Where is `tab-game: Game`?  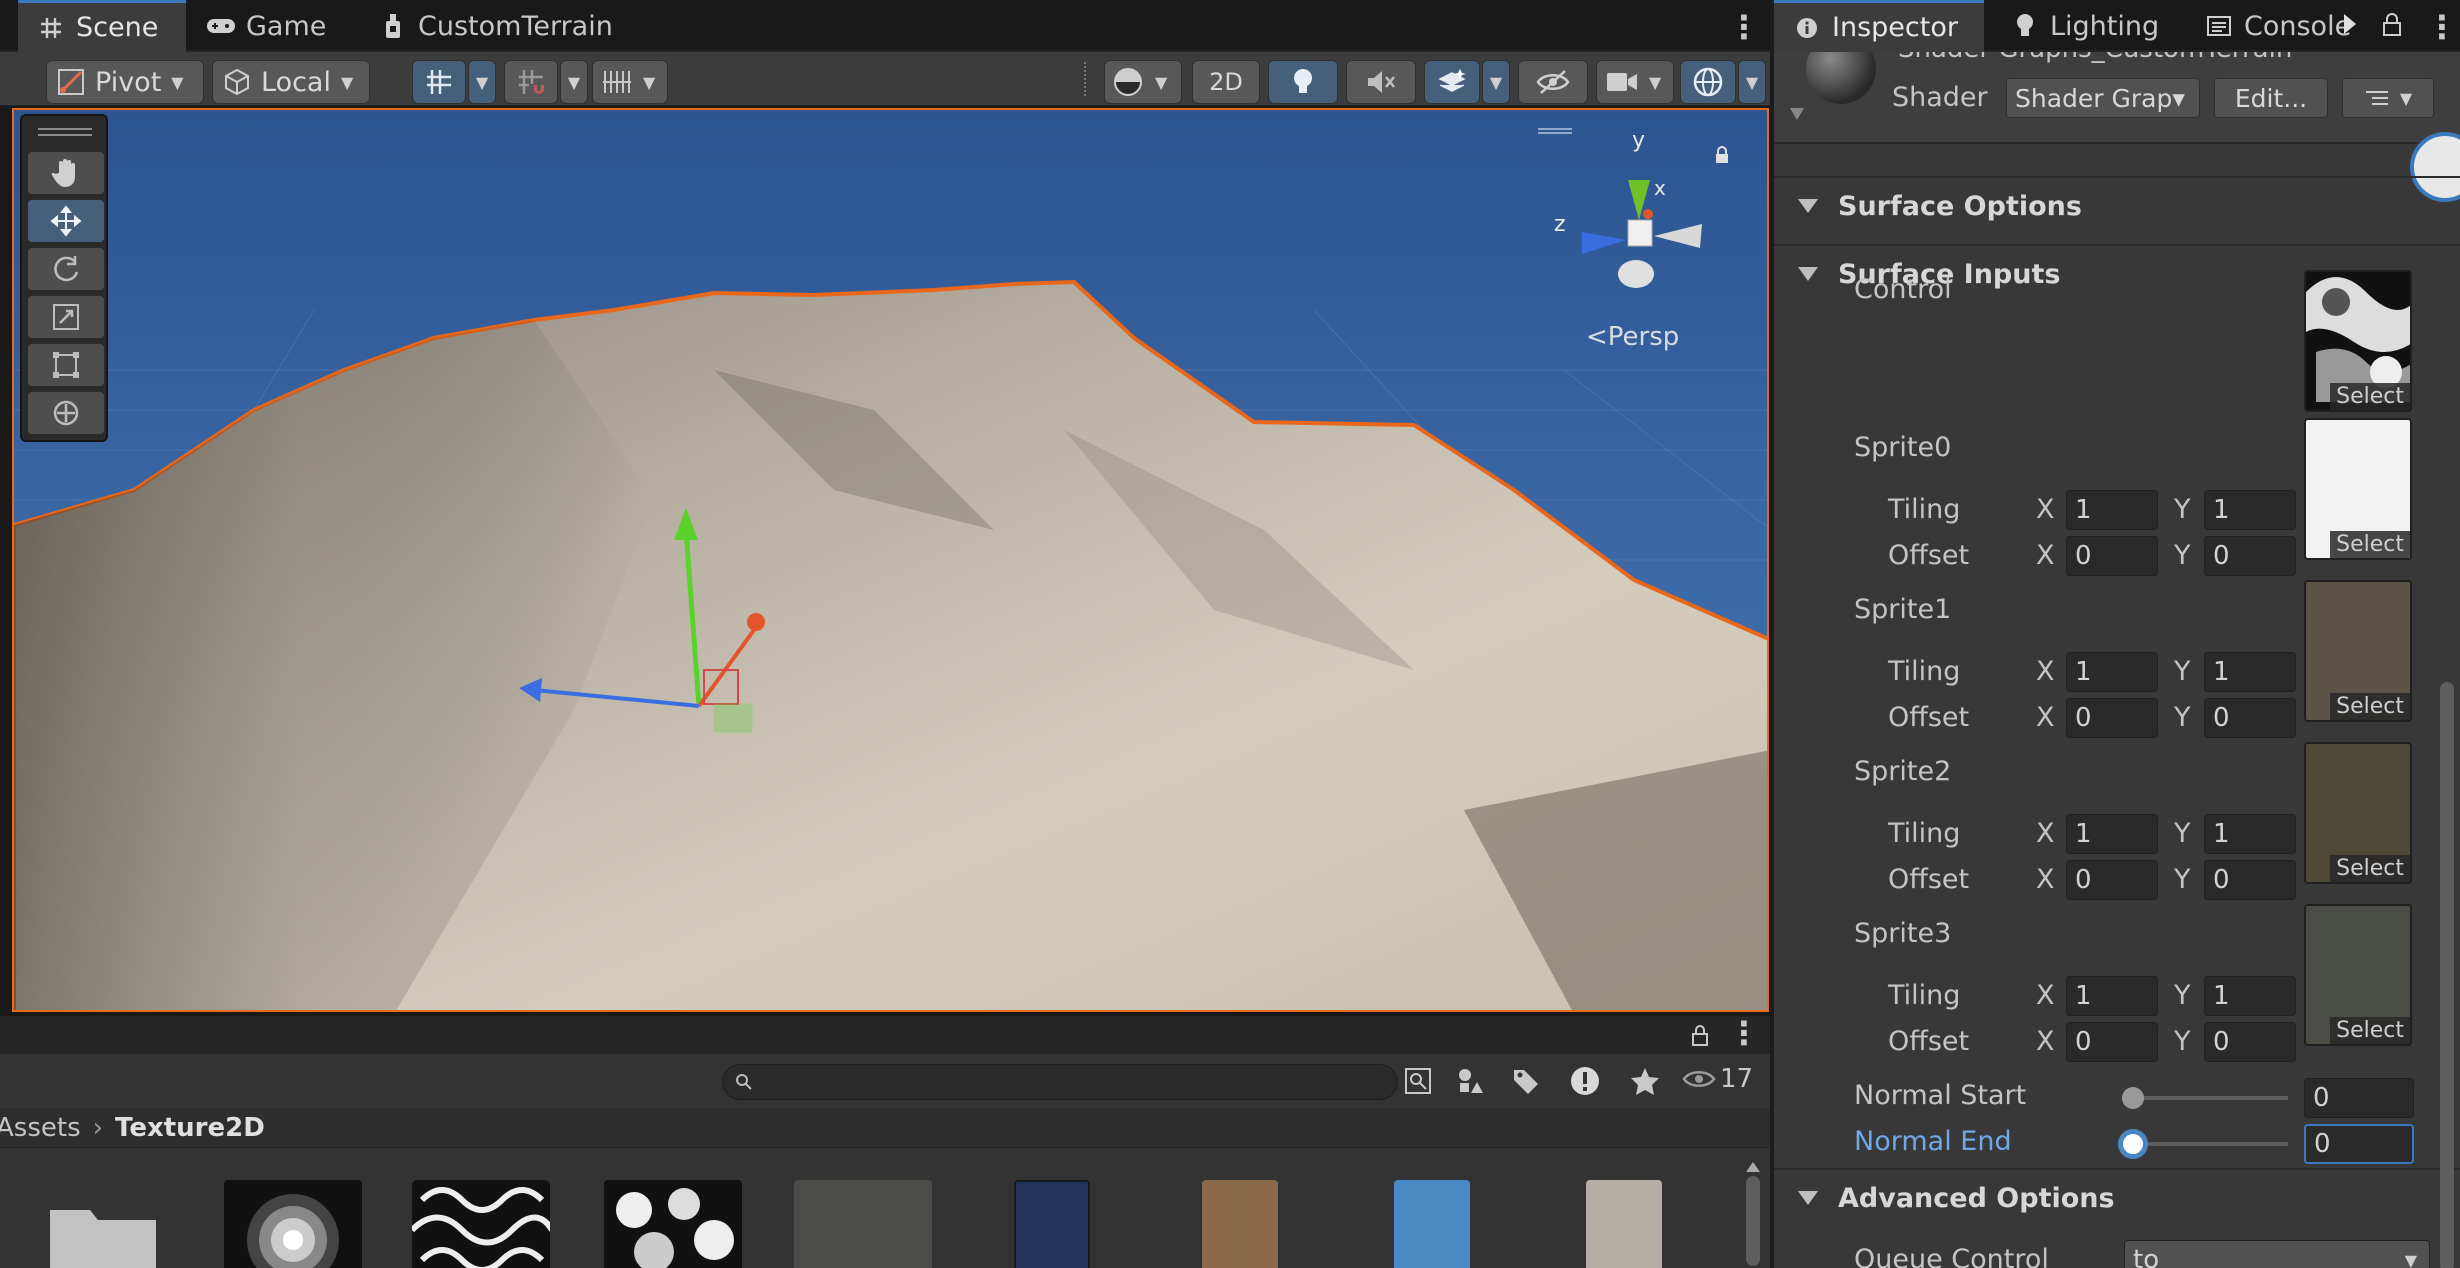 tab-game: Game is located at coordinates (267, 26).